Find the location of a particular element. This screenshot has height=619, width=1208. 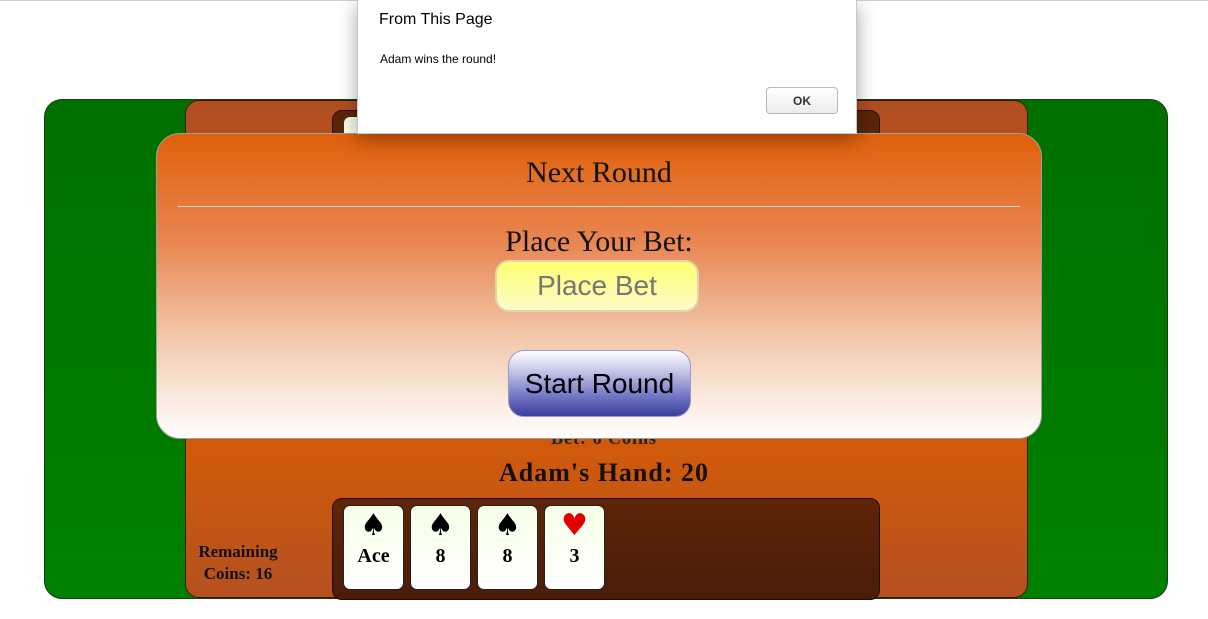

remaining-coins-value: Coins: 16 is located at coordinates (238, 573).